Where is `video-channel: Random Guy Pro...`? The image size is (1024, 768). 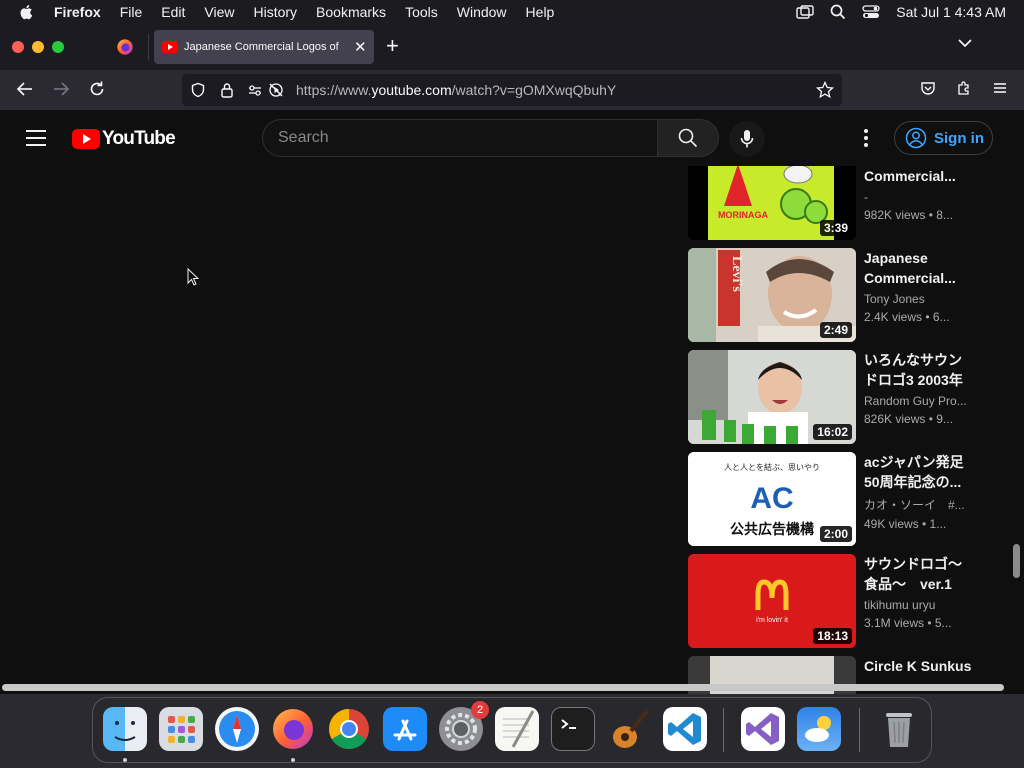 video-channel: Random Guy Pro... is located at coordinates (919, 401).